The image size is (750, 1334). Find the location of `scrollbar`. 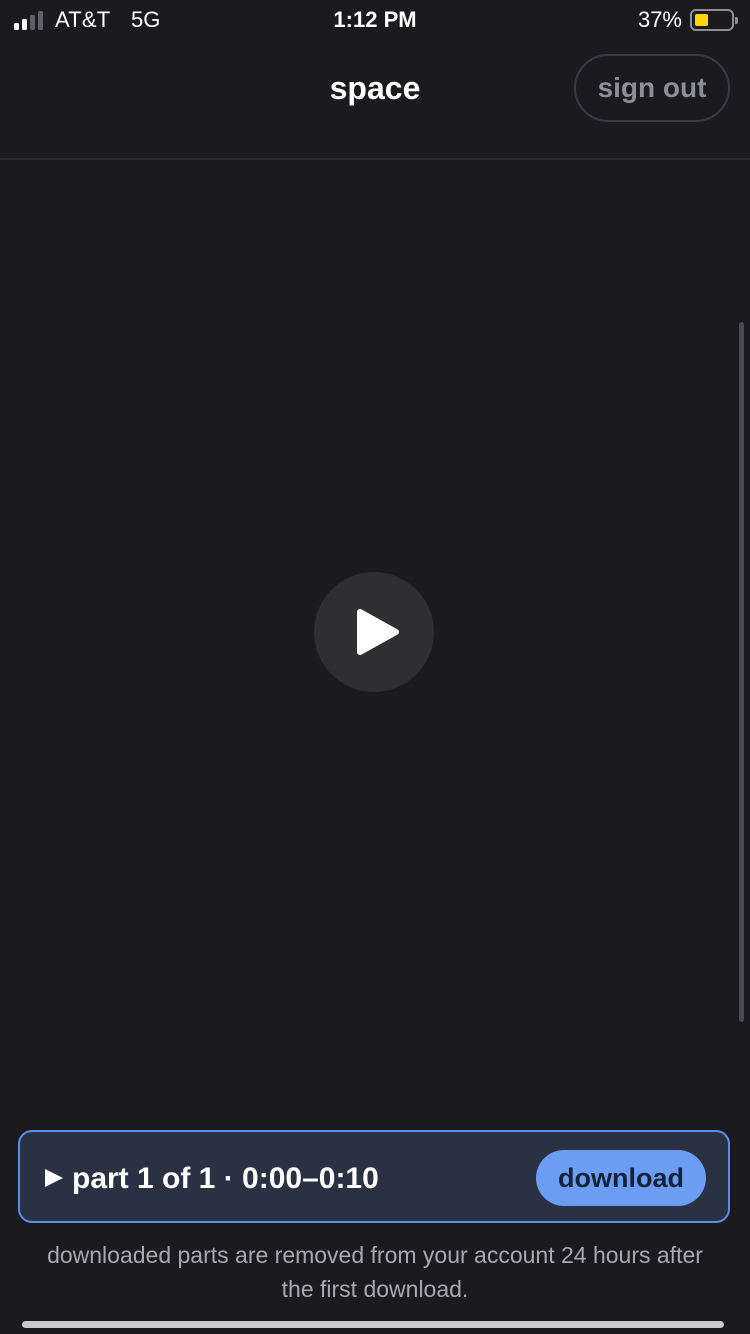

scrollbar is located at coordinates (741, 672).